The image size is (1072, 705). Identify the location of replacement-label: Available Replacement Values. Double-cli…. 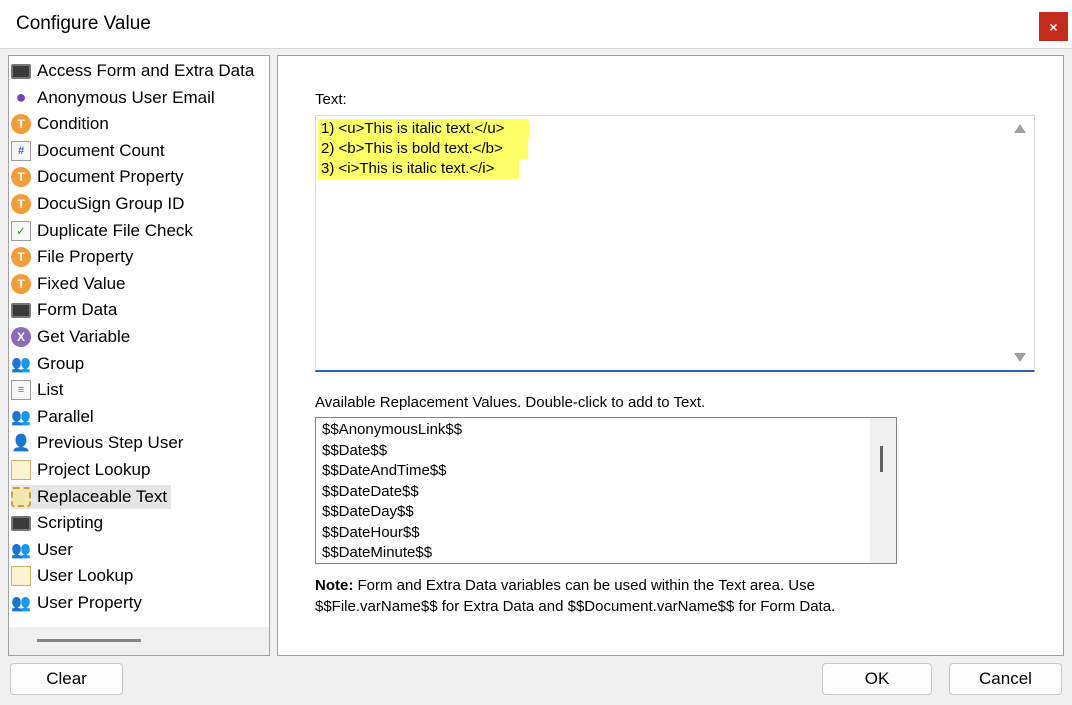
(510, 402).